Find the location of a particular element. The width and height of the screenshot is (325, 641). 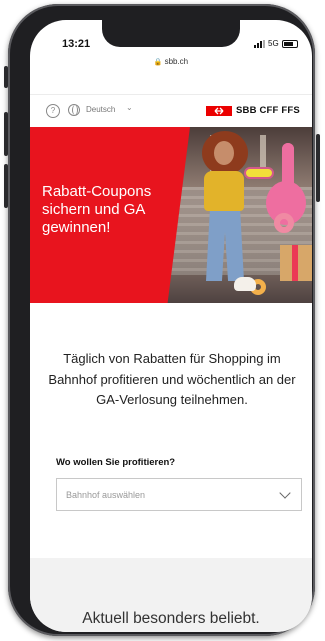

person-face is located at coordinates (224, 153).